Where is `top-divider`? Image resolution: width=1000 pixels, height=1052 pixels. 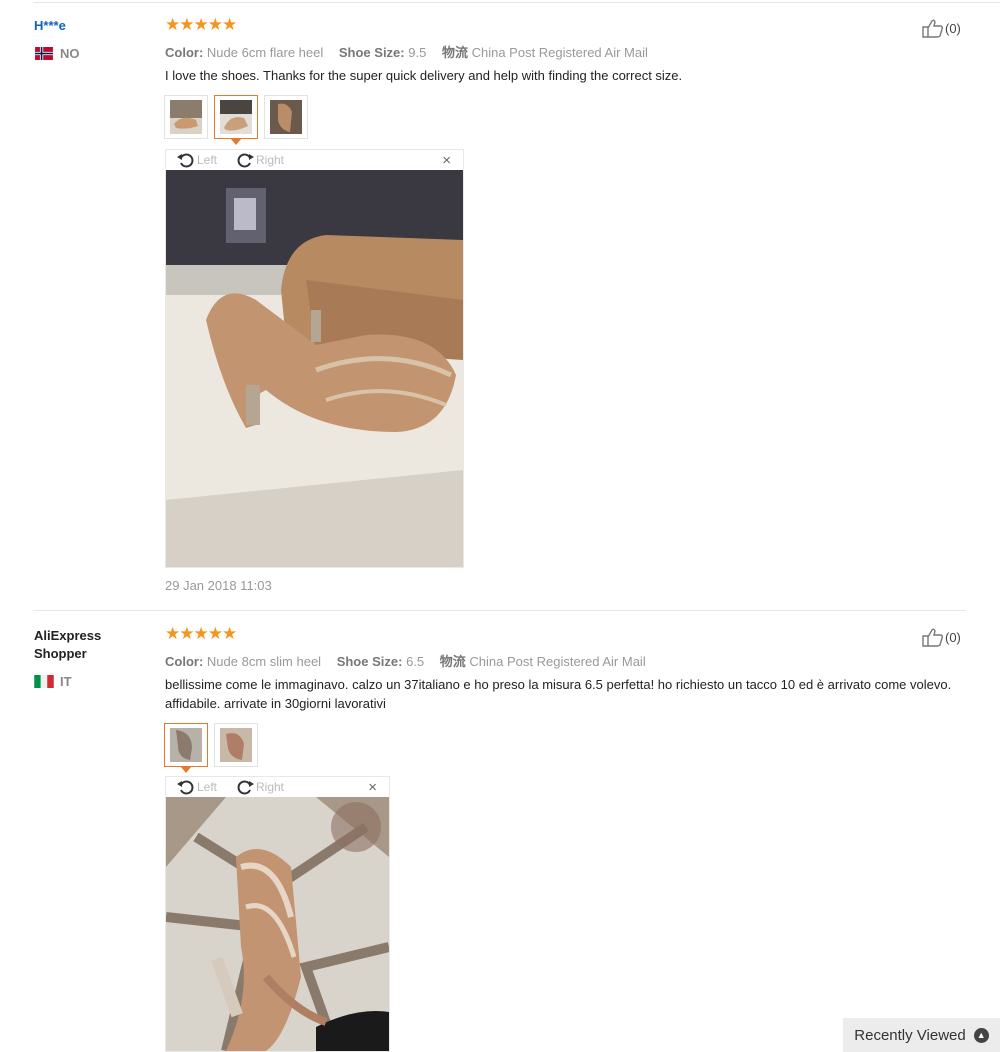 top-divider is located at coordinates (516, 2).